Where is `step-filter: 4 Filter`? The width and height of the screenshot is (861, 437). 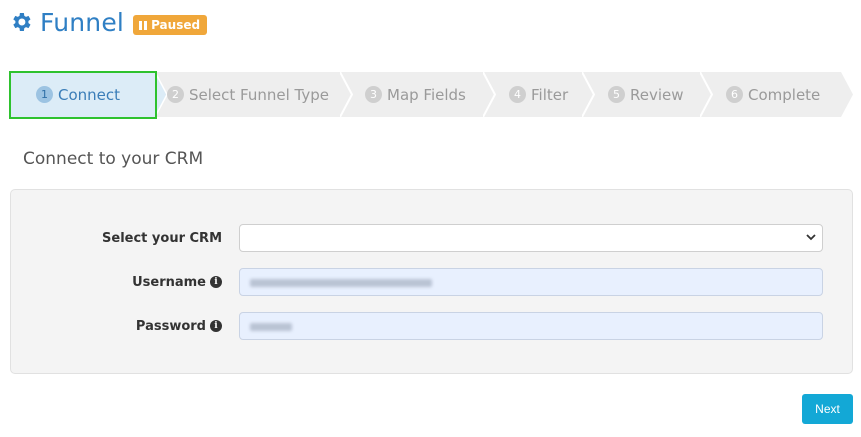
step-filter: 4 Filter is located at coordinates (538, 94).